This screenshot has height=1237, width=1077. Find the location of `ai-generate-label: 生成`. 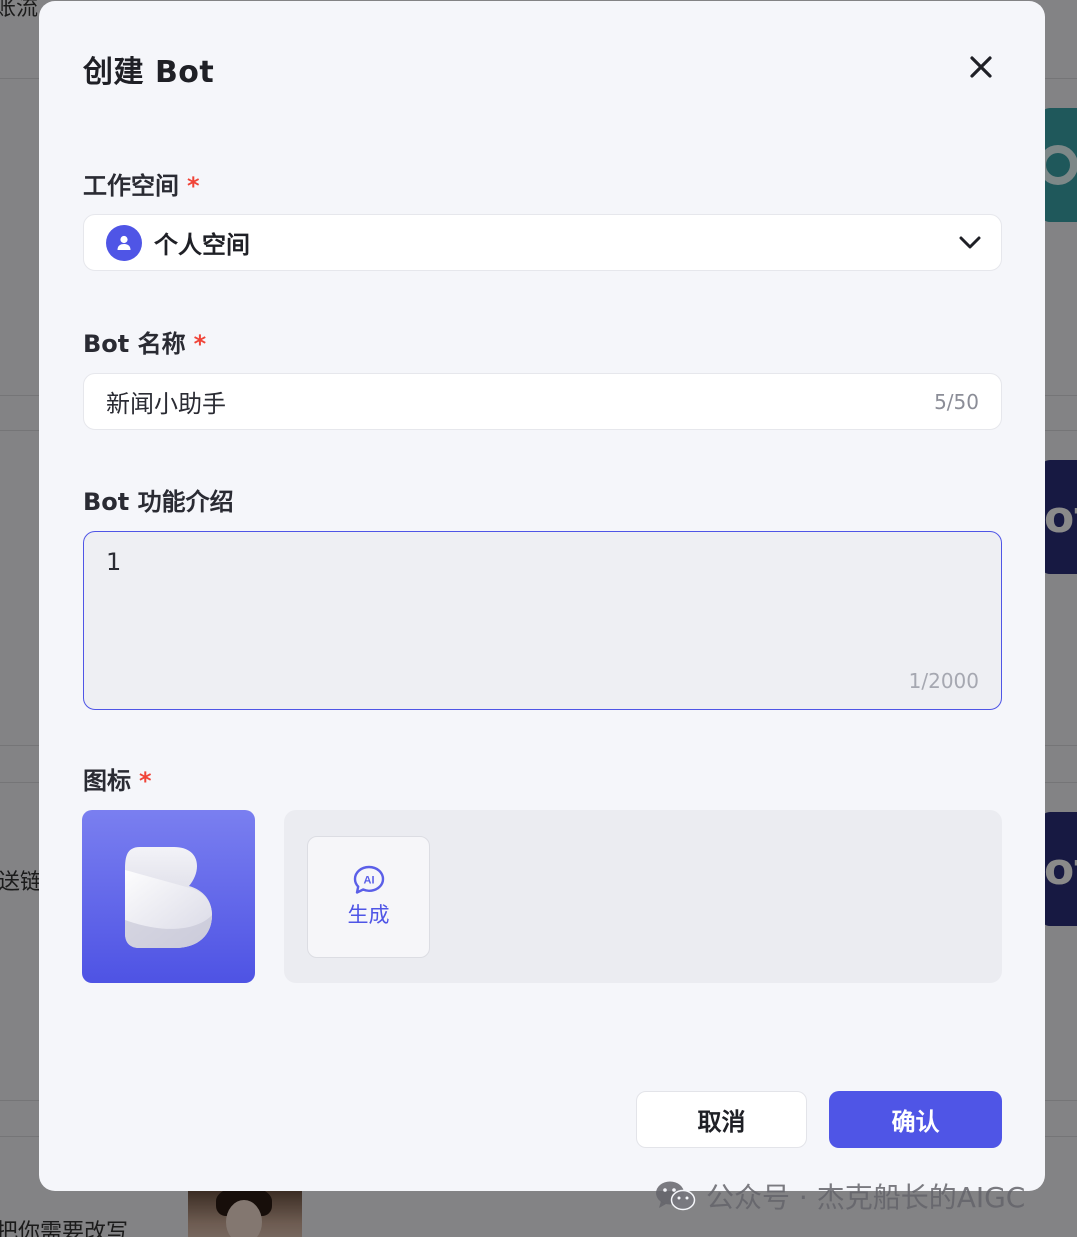

ai-generate-label: 生成 is located at coordinates (368, 915).